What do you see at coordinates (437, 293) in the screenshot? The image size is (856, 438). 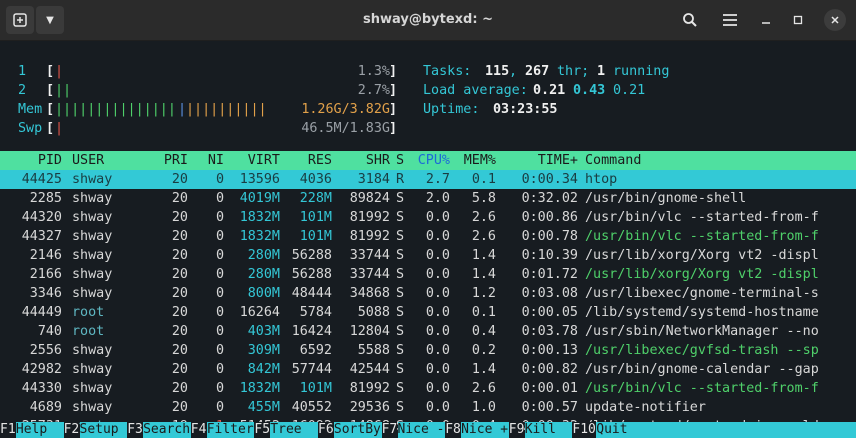 I see `cpu-col-cell: 0.0` at bounding box center [437, 293].